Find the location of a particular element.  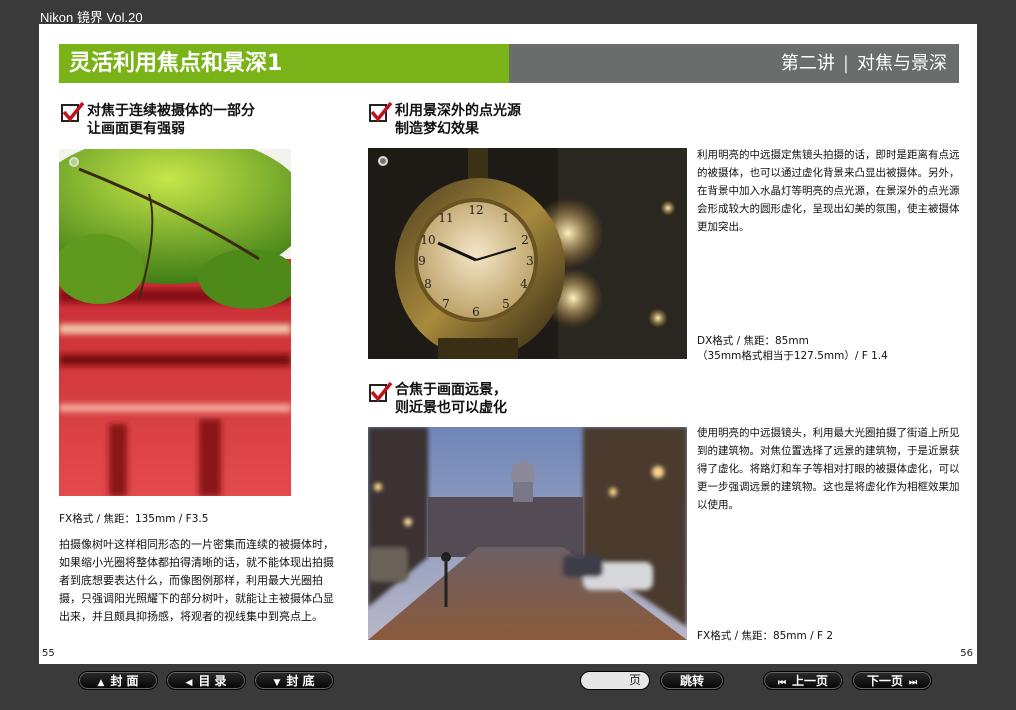

next-page-button: 下一页 ⏭ is located at coordinates (892, 680).